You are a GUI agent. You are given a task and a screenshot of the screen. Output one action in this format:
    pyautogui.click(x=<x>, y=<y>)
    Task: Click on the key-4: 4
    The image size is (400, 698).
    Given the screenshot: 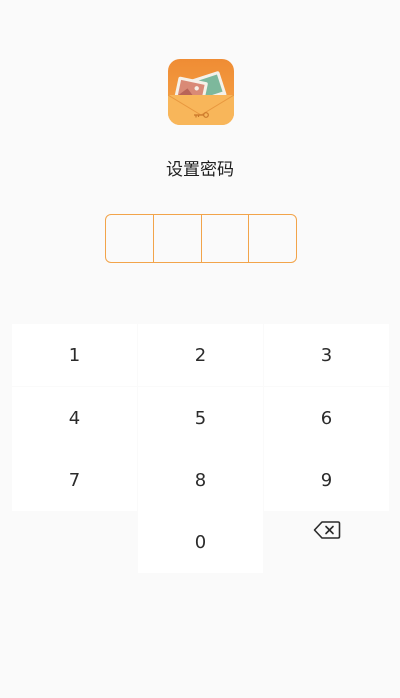 What is the action you would take?
    pyautogui.click(x=74, y=418)
    